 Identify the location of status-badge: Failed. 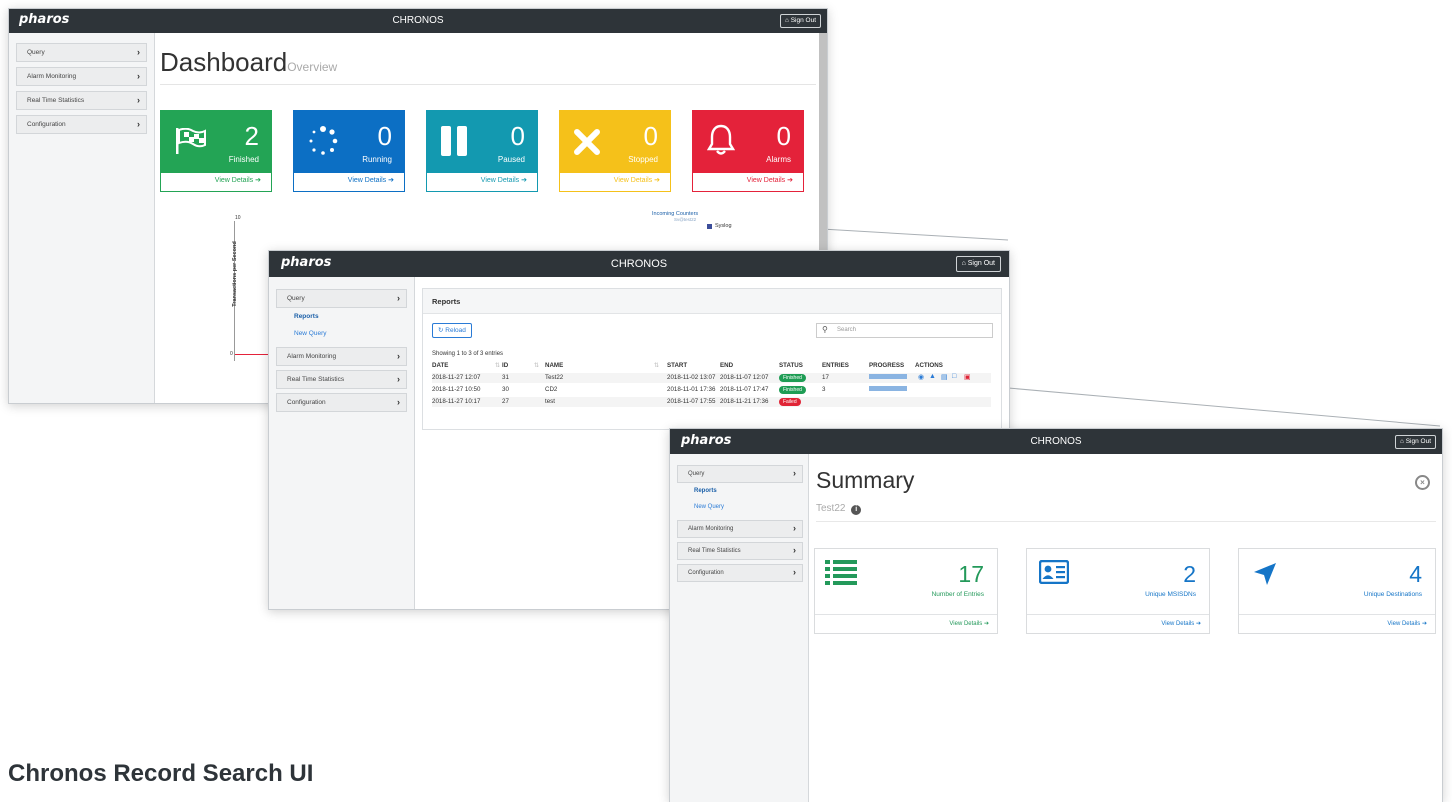
(790, 402).